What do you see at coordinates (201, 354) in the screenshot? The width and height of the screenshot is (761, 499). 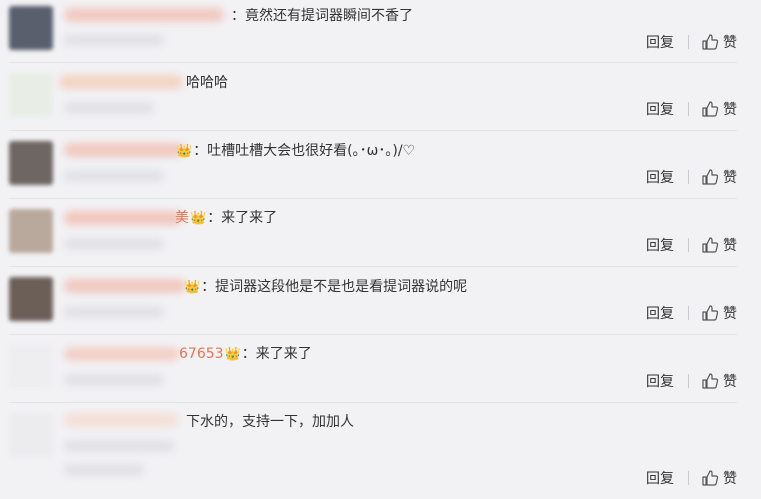 I see `username-tail: 67653` at bounding box center [201, 354].